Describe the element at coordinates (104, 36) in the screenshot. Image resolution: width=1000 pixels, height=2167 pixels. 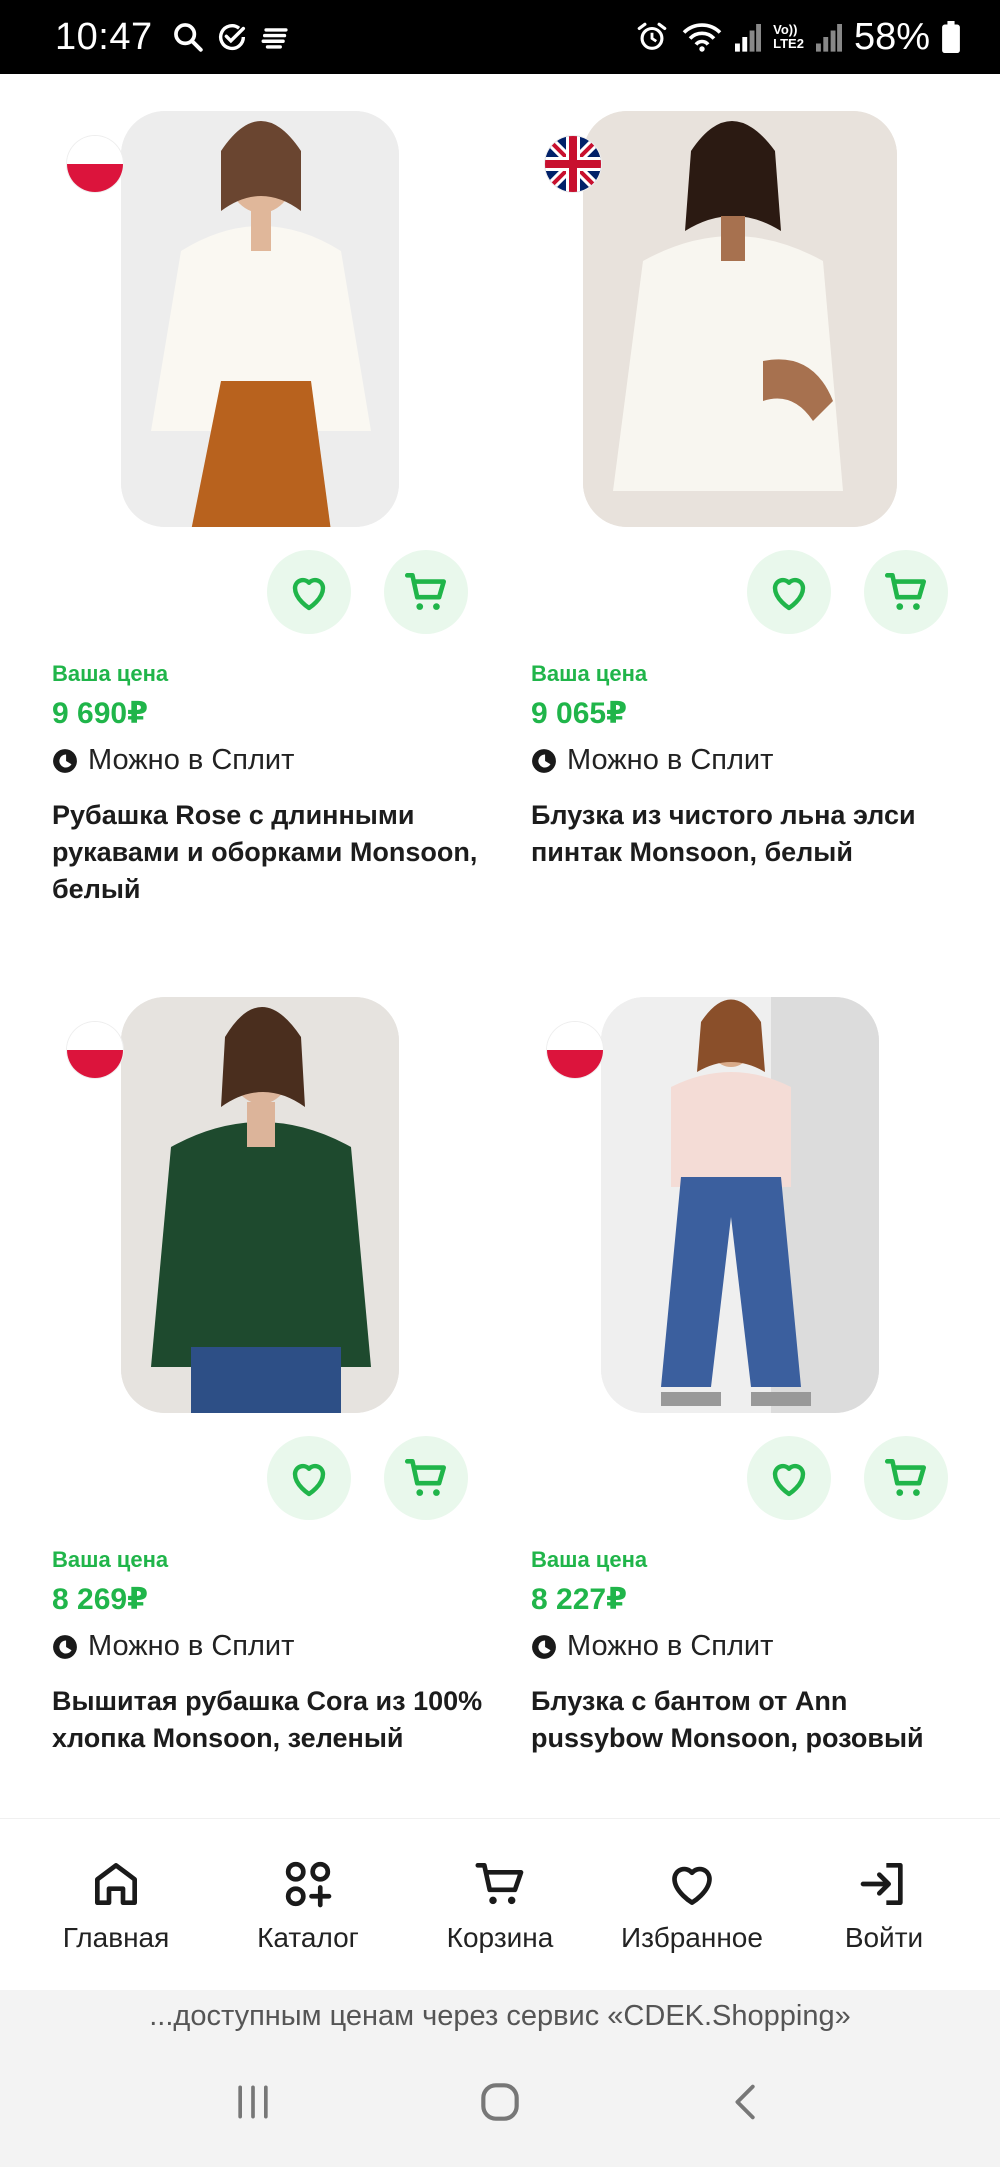
I see `status-time: 10:47` at that location.